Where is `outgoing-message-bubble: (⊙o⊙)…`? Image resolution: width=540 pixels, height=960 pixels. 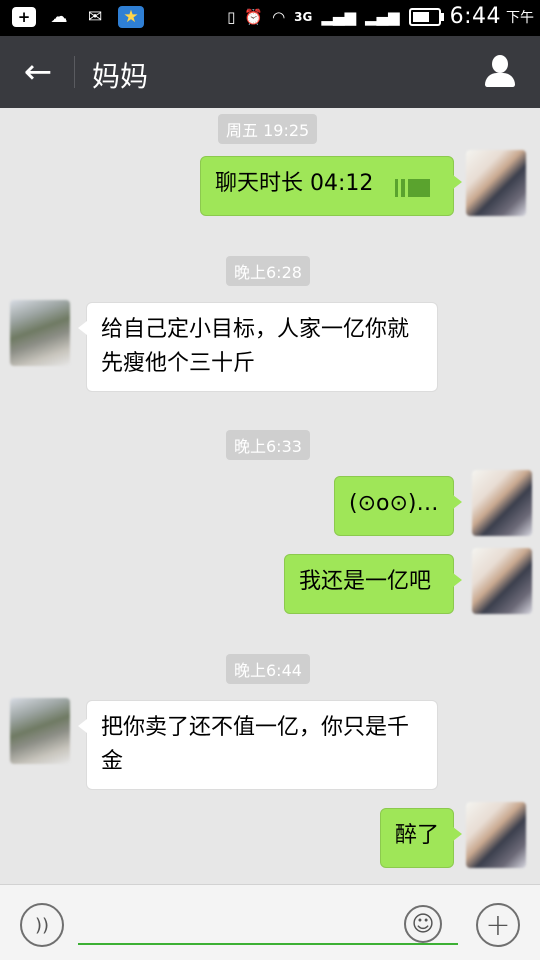
outgoing-message-bubble: (⊙o⊙)… is located at coordinates (398, 506).